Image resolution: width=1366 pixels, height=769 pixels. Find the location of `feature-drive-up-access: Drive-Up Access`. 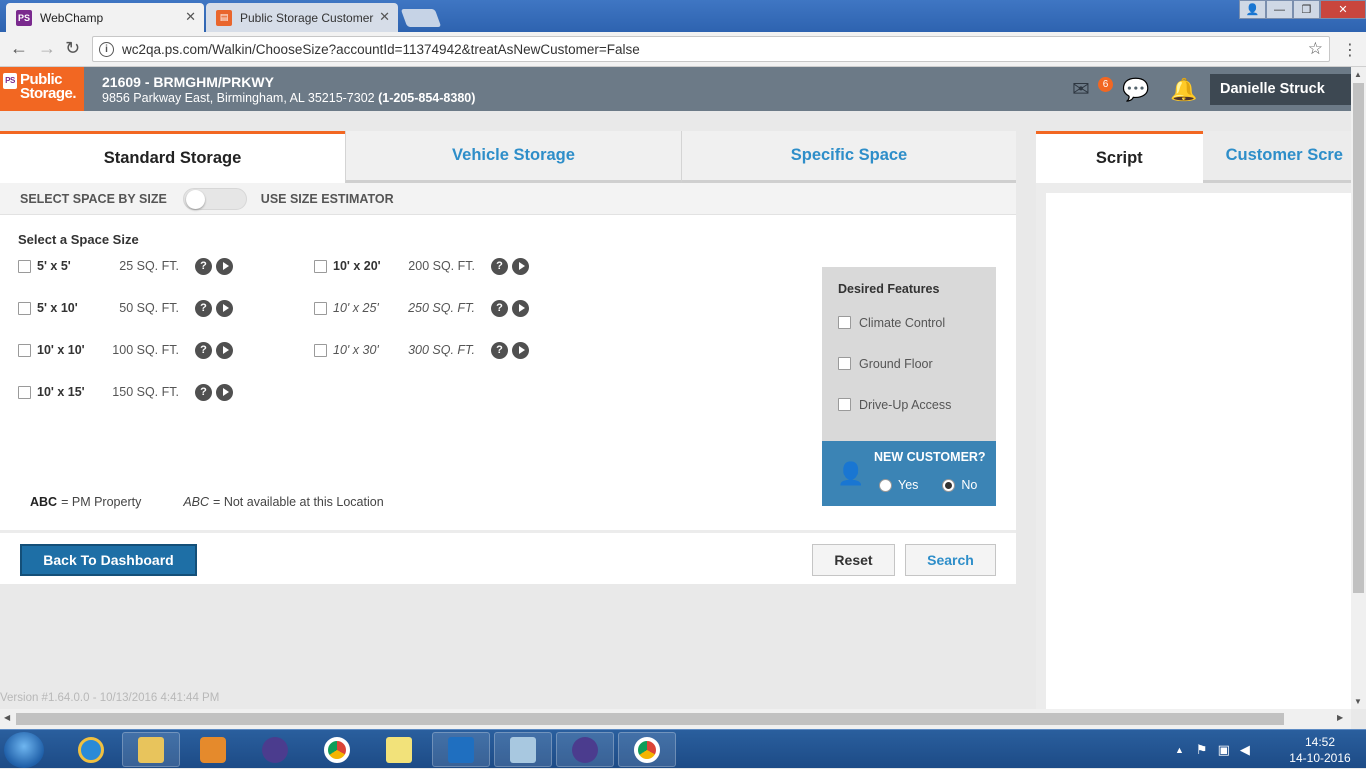

feature-drive-up-access: Drive-Up Access is located at coordinates (917, 404).